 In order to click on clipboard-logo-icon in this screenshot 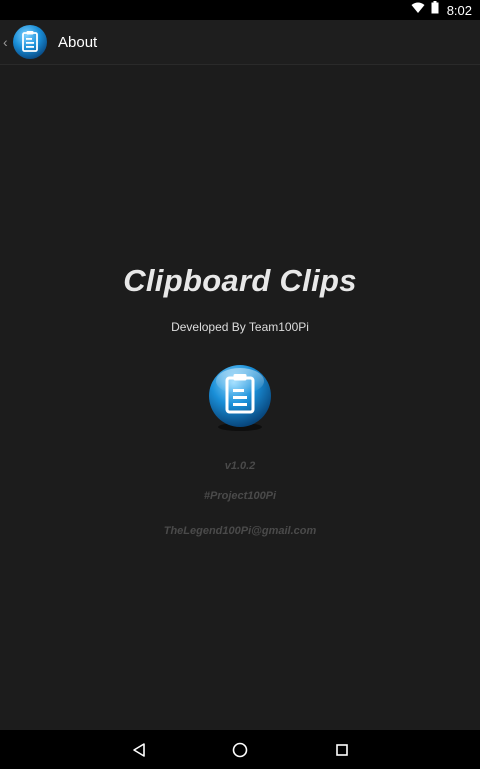, I will do `click(240, 398)`.